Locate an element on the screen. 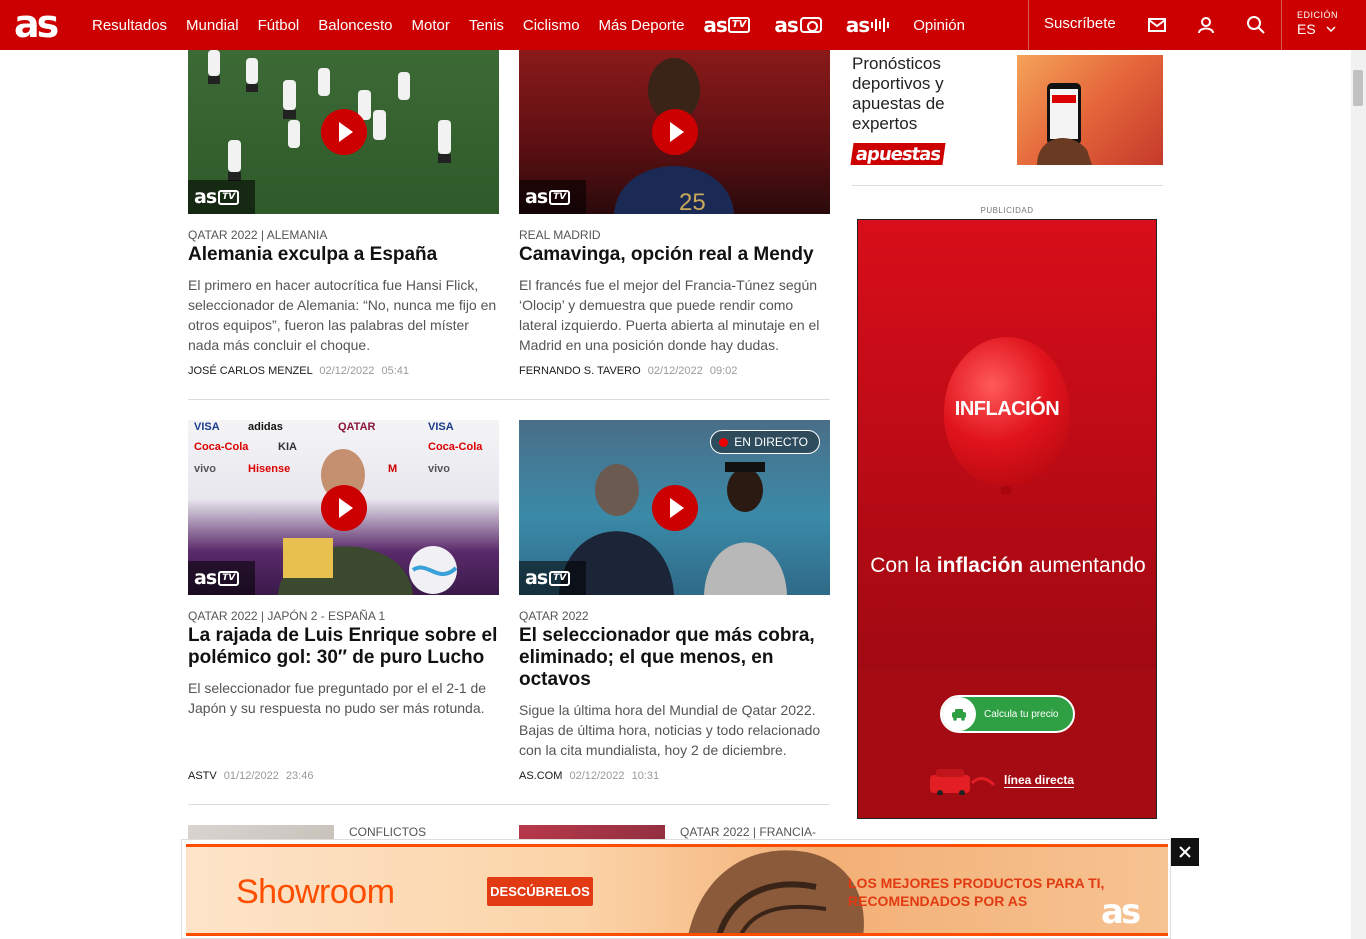  as-photo-link: as is located at coordinates (798, 25).